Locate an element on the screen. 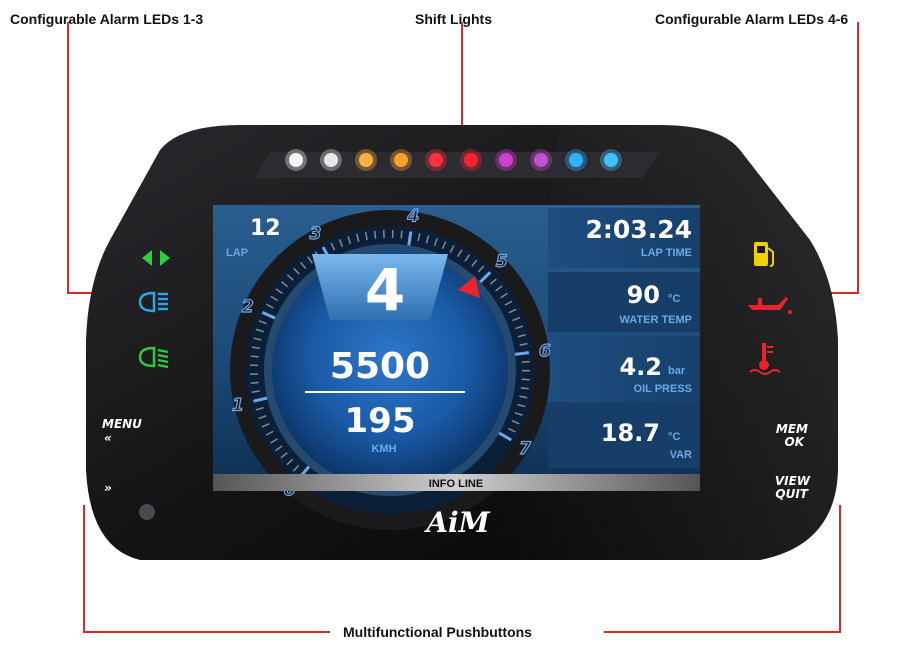 The image size is (897, 645). gear-value: 4 is located at coordinates (385, 290).